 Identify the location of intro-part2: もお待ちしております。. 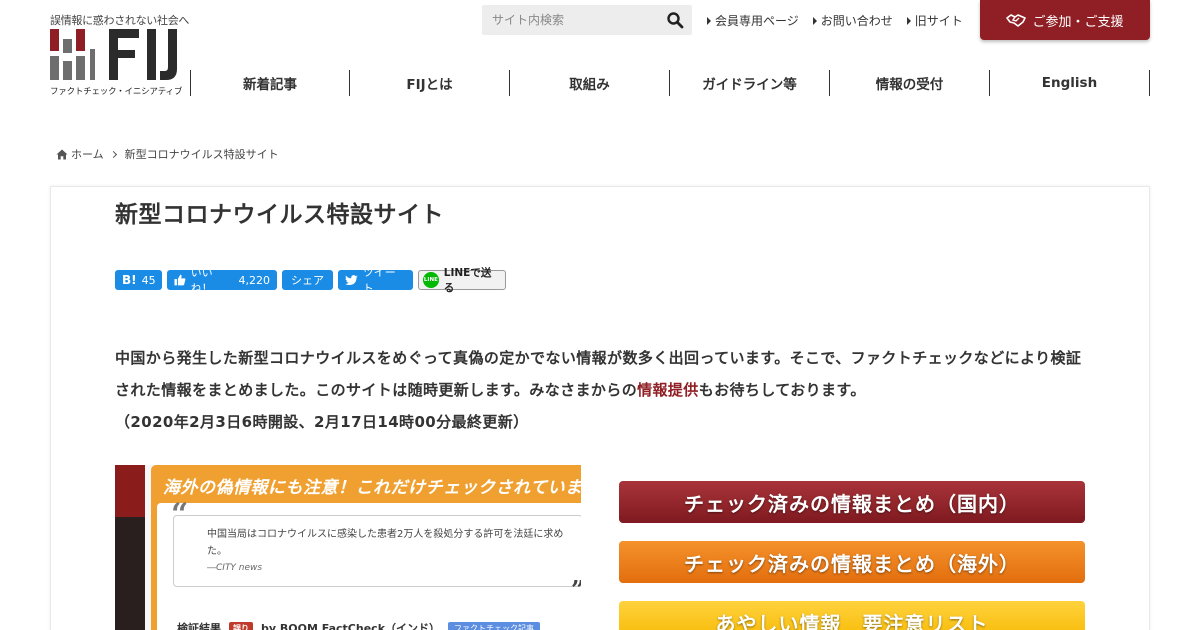
(782, 390).